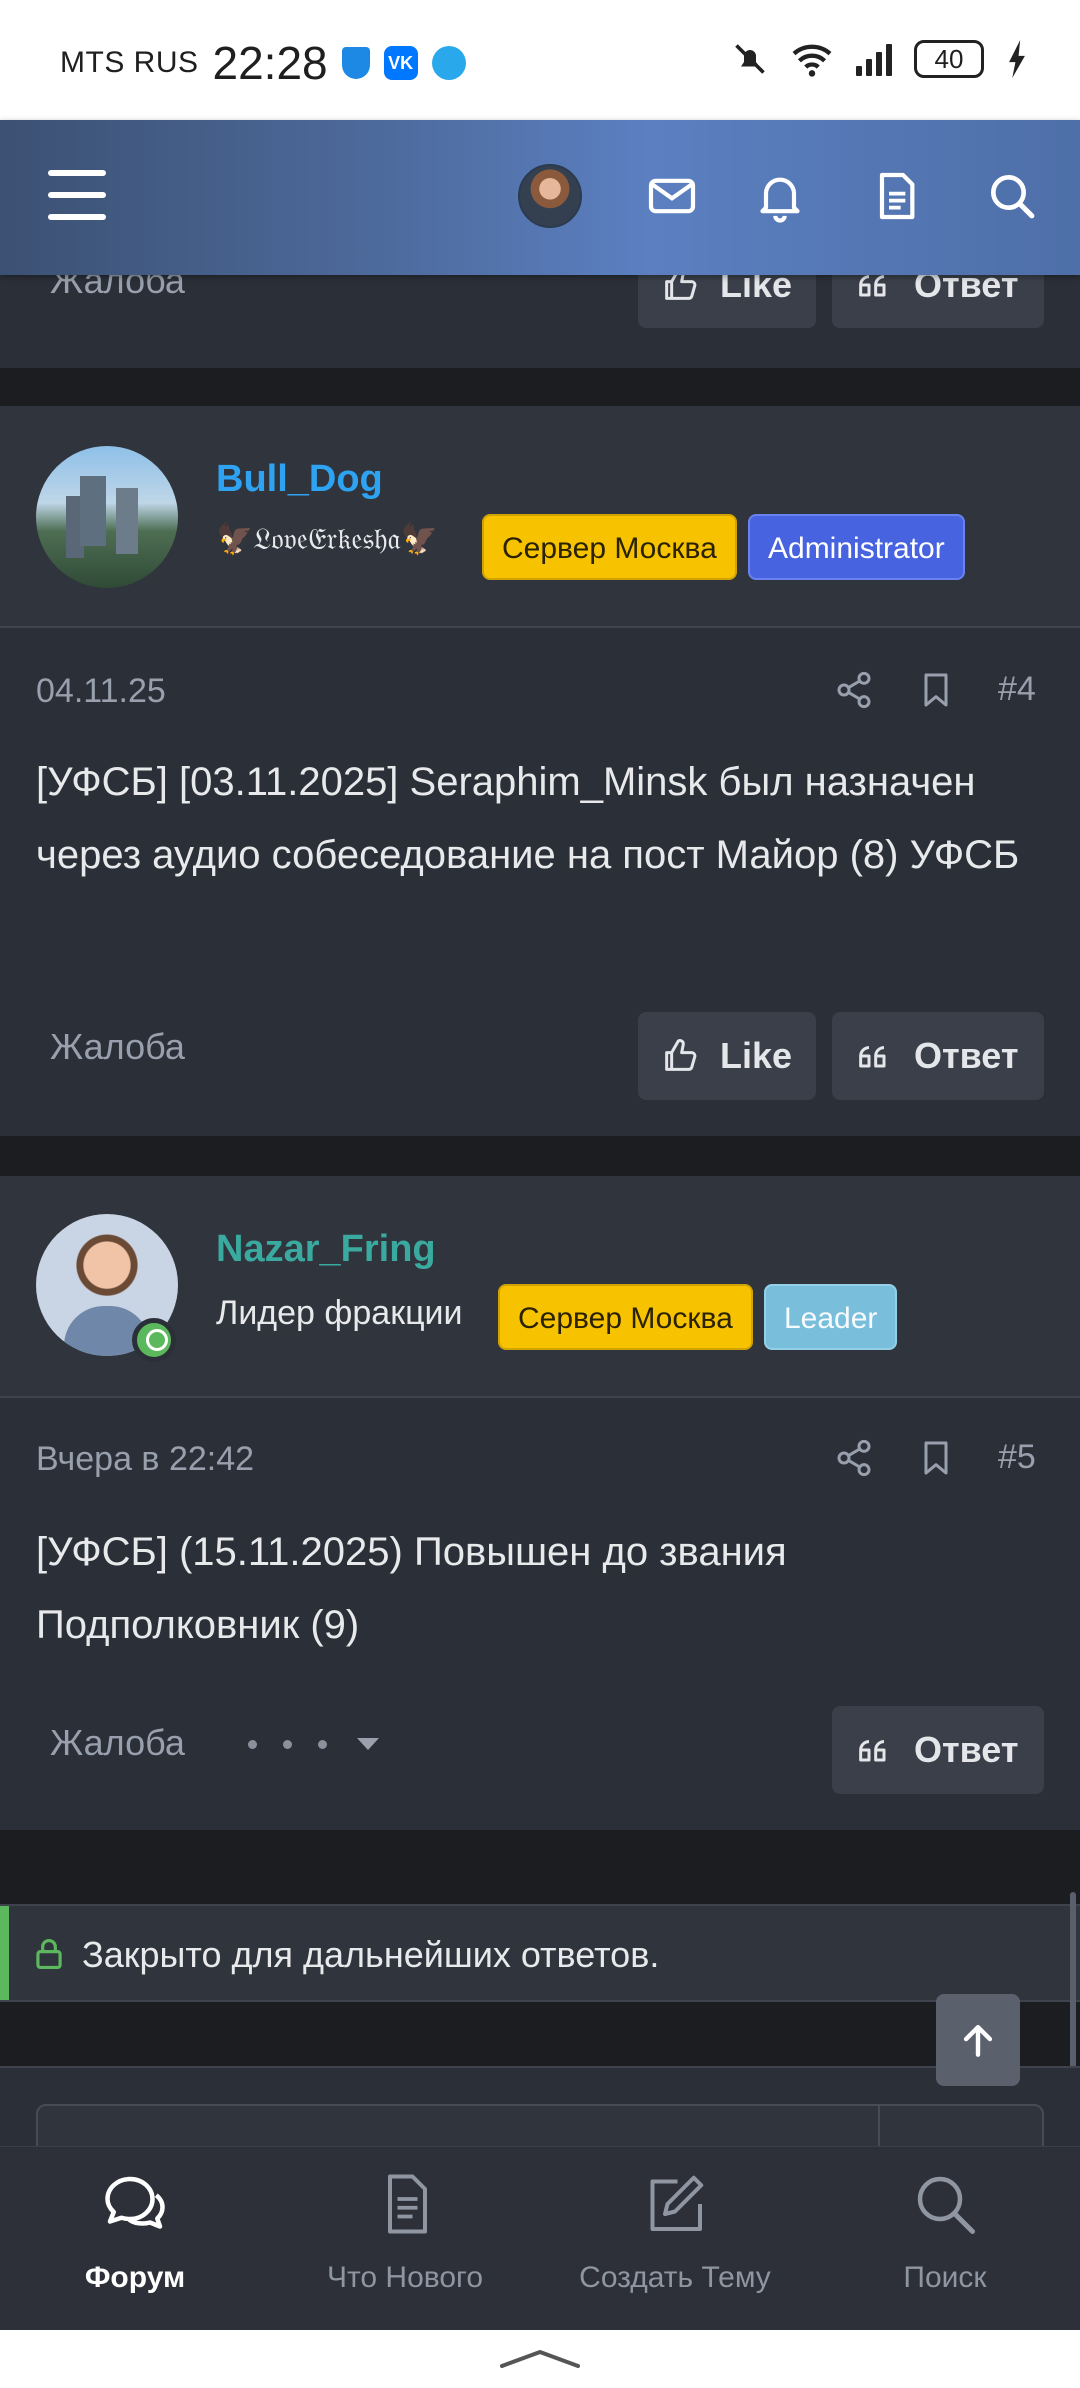 The width and height of the screenshot is (1080, 2388). I want to click on chevron-down-icon, so click(368, 1744).